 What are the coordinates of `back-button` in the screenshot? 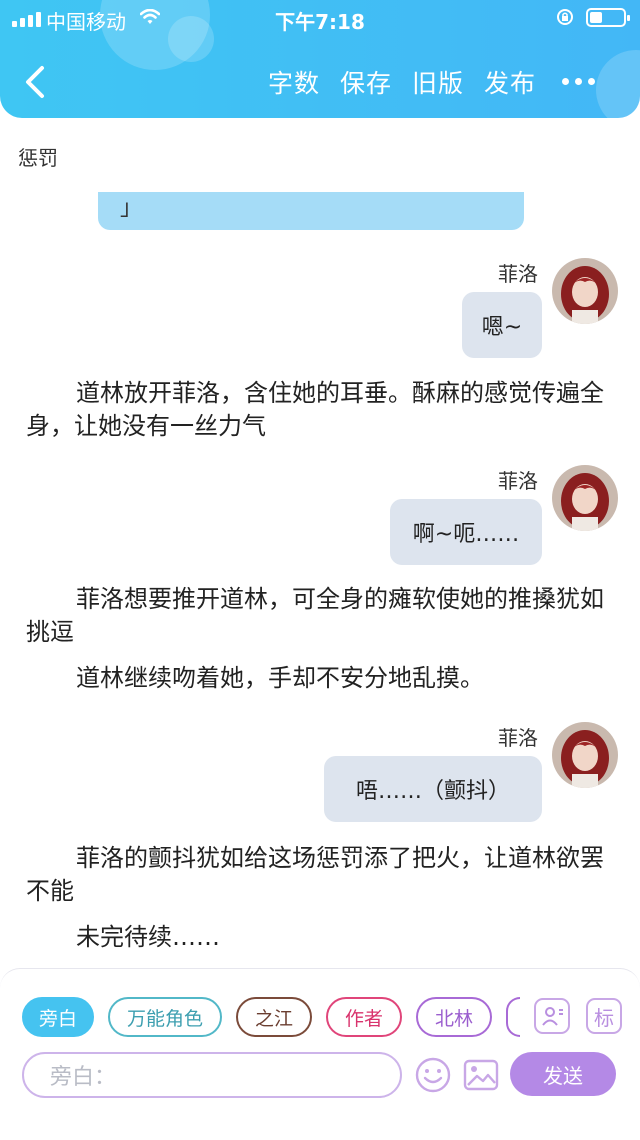 It's located at (36, 82).